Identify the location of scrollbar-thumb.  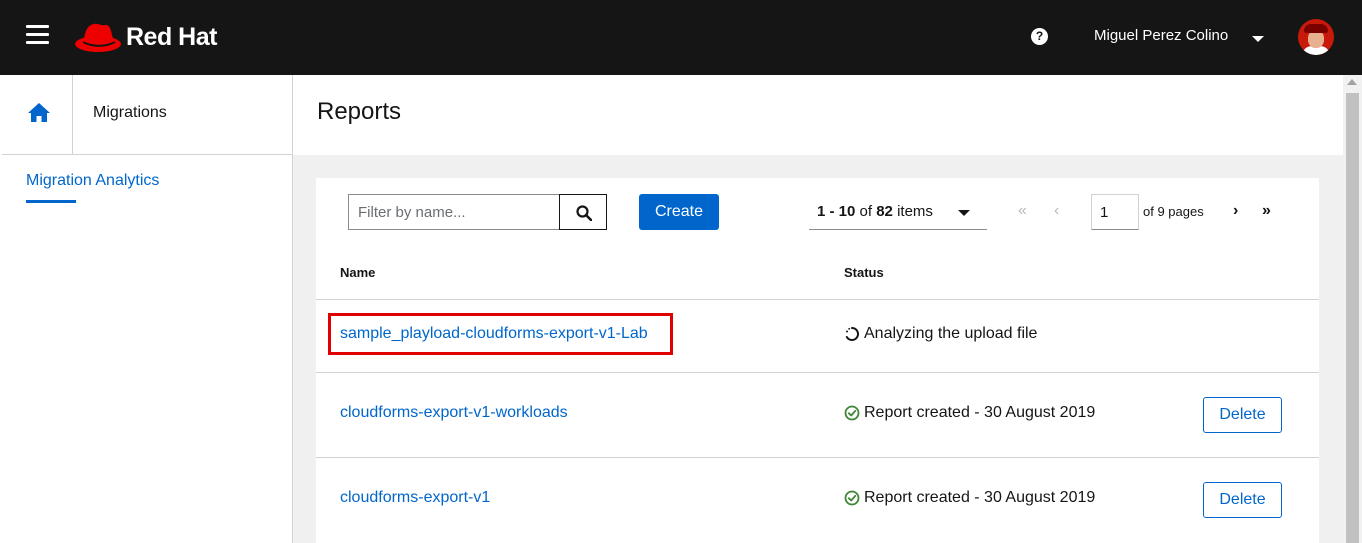
(1352, 318).